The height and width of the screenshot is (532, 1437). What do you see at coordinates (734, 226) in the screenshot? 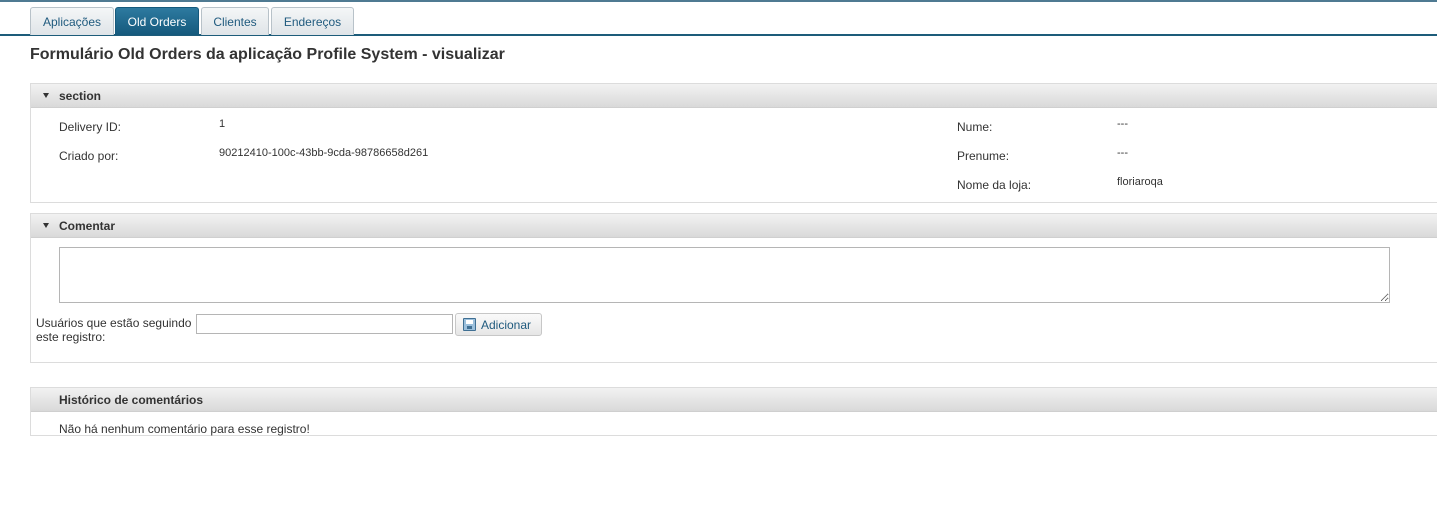
I see `comment-panel-header: Comentar` at bounding box center [734, 226].